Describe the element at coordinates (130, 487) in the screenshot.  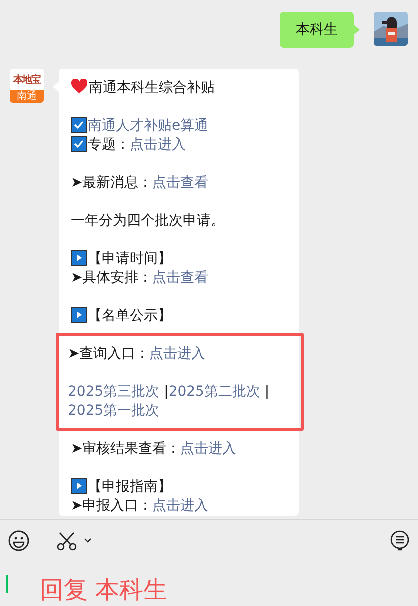
I see `message-text: 【申报指南】` at that location.